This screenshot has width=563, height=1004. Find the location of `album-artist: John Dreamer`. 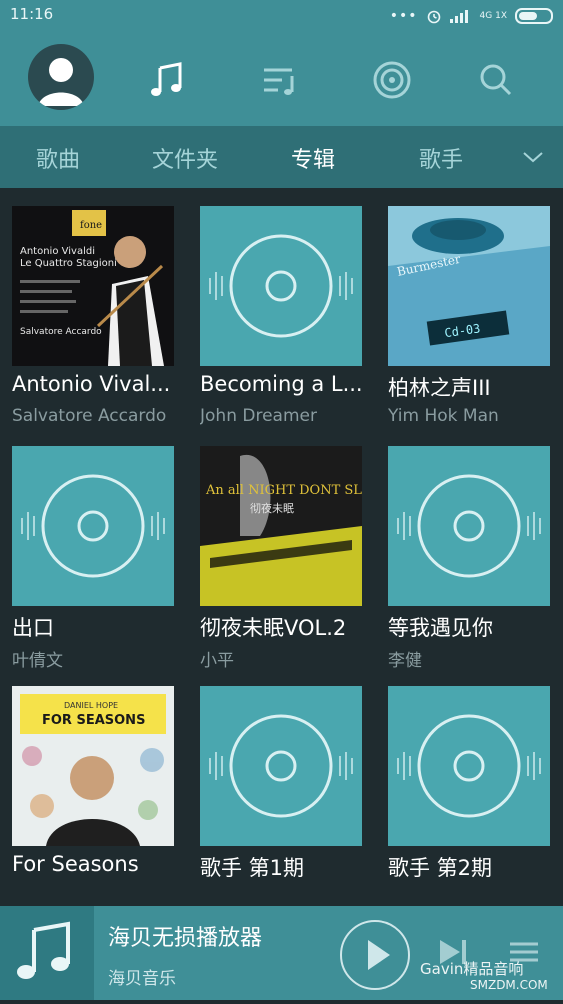

album-artist: John Dreamer is located at coordinates (258, 416).